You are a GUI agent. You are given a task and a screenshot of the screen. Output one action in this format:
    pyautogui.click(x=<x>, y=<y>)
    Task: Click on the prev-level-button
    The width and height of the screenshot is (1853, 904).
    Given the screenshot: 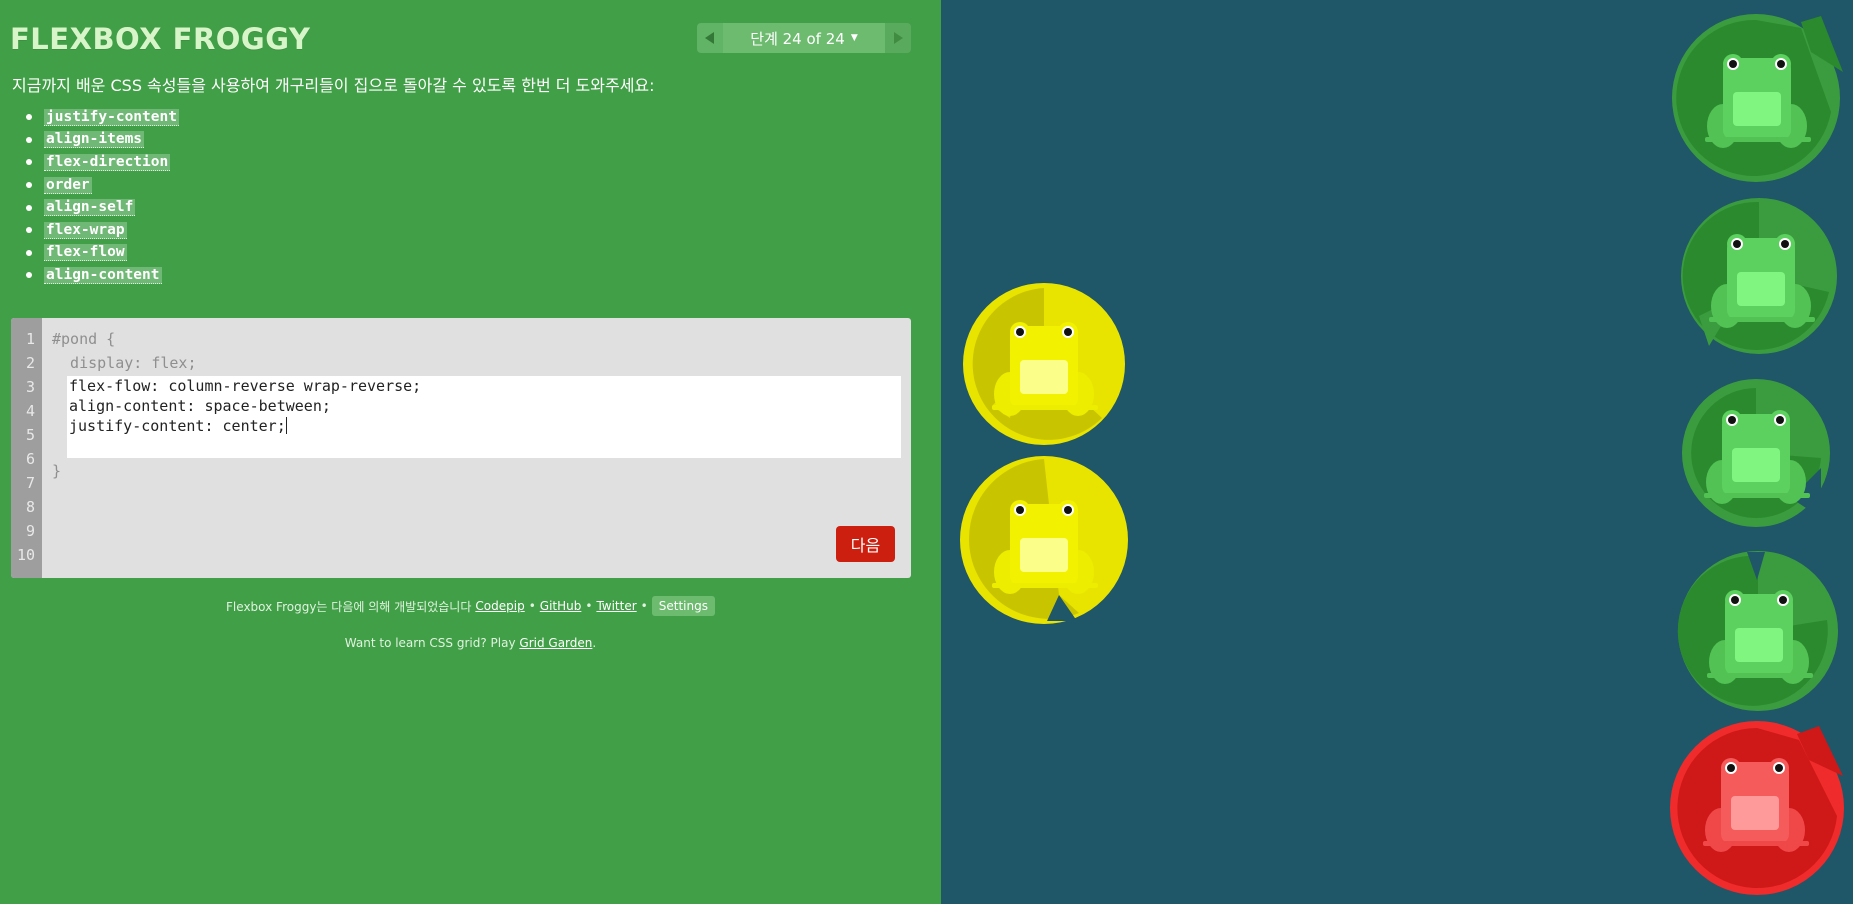 What is the action you would take?
    pyautogui.click(x=710, y=38)
    